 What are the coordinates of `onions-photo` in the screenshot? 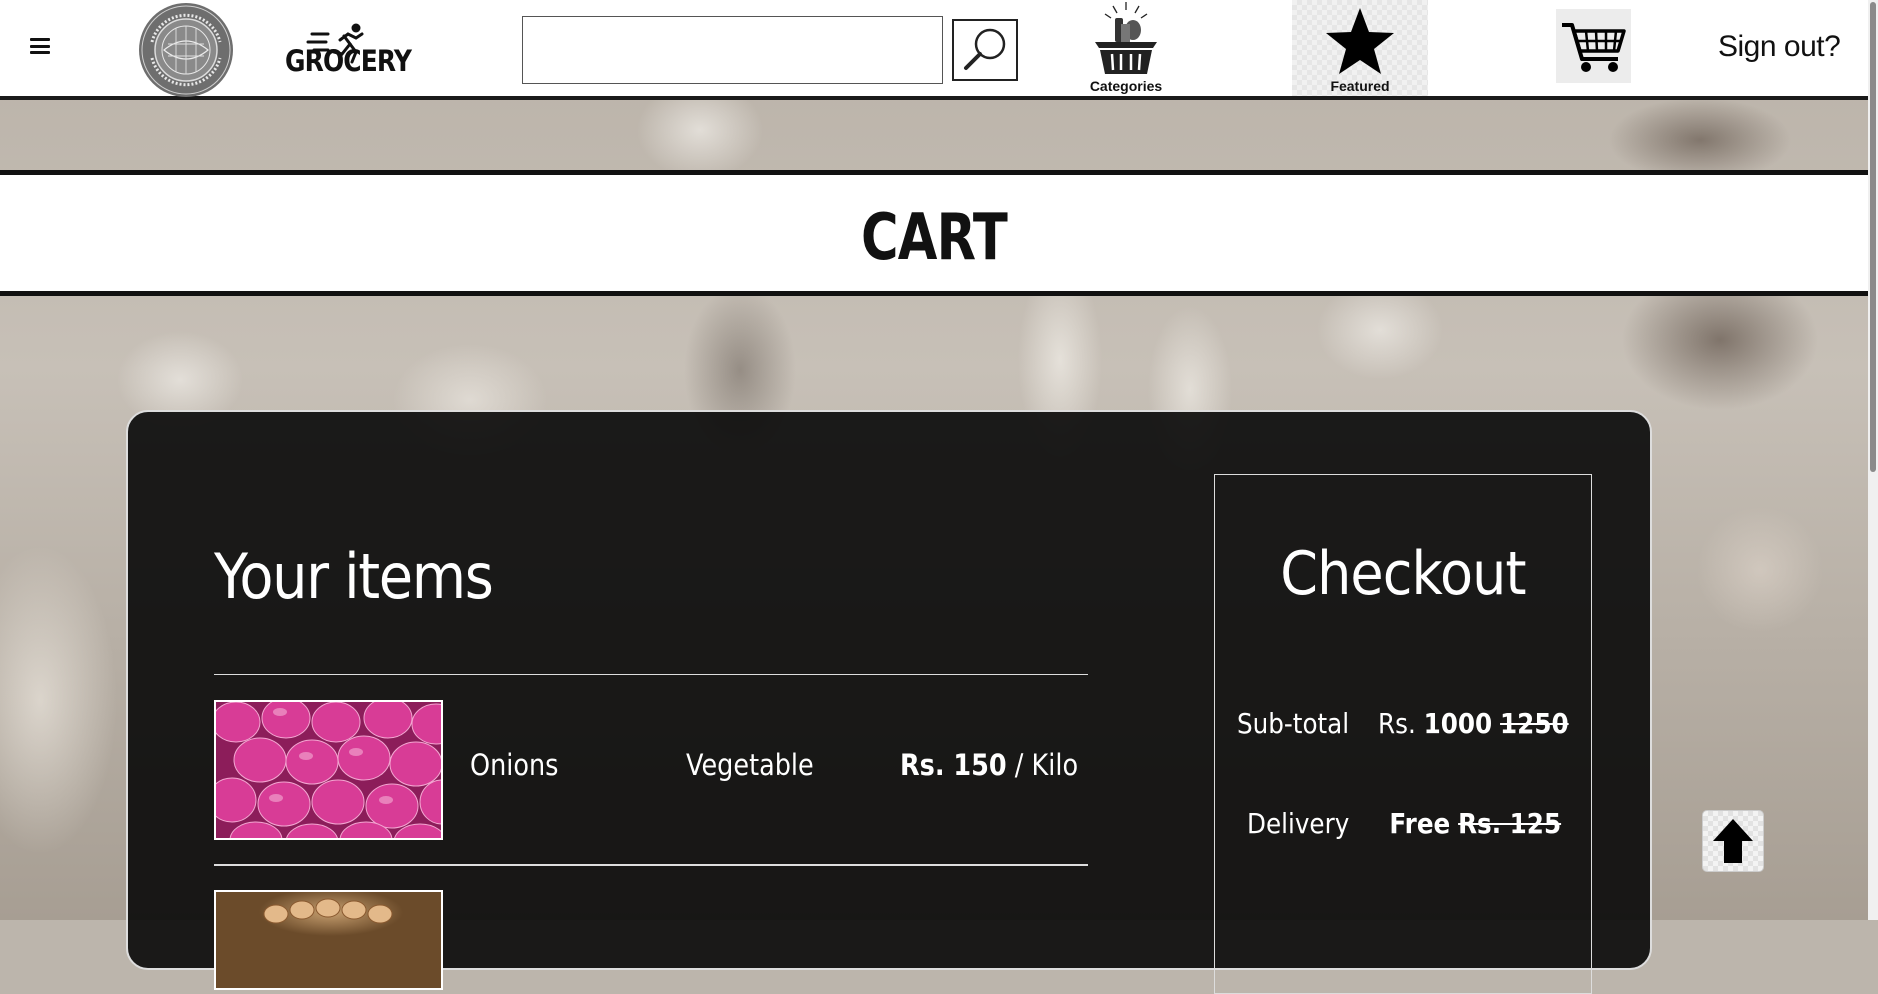 It's located at (328, 770).